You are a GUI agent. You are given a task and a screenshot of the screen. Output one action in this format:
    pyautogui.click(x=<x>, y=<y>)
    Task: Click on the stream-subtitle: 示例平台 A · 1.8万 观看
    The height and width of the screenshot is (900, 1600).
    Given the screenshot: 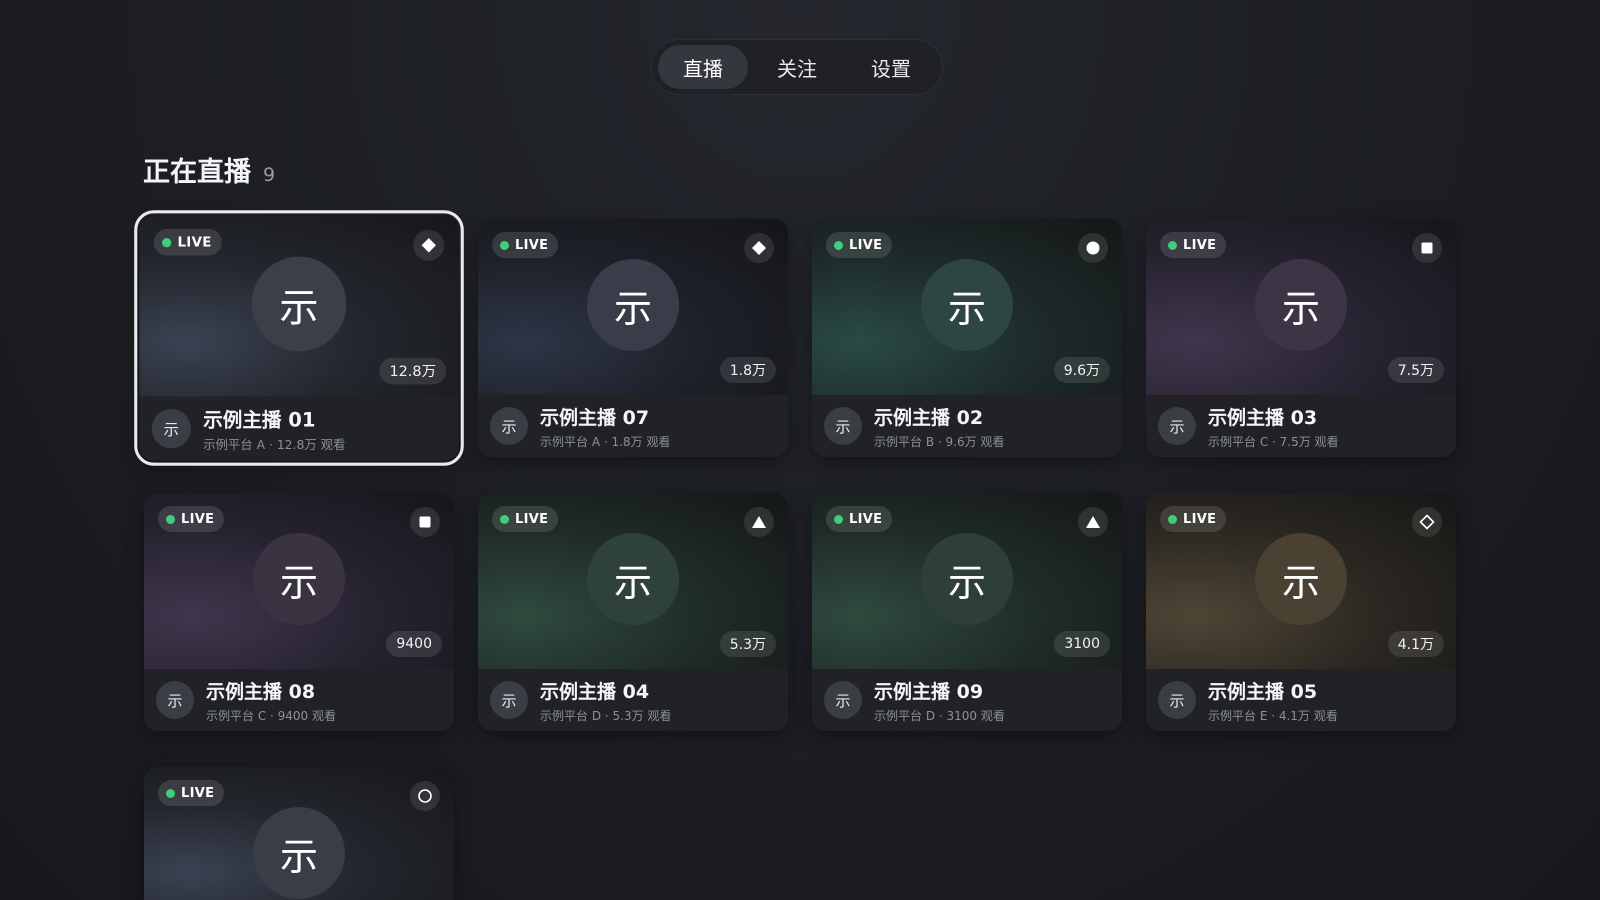 What is the action you would take?
    pyautogui.click(x=605, y=441)
    